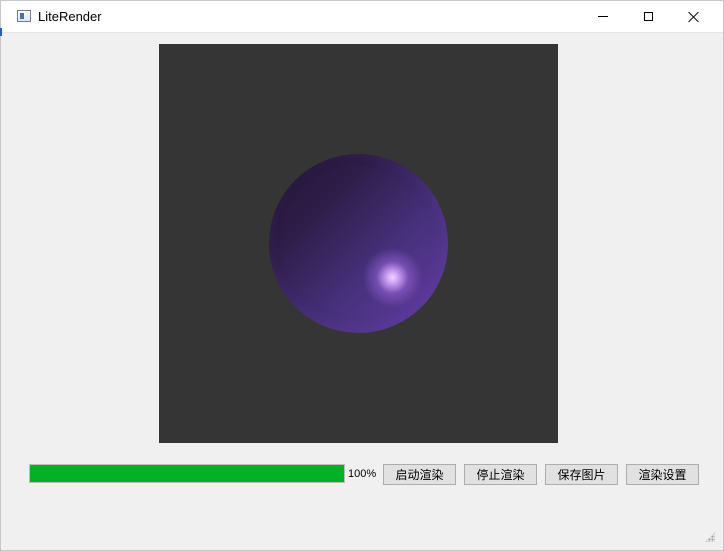 The height and width of the screenshot is (551, 724). Describe the element at coordinates (1, 32) in the screenshot. I see `edge-marker` at that location.